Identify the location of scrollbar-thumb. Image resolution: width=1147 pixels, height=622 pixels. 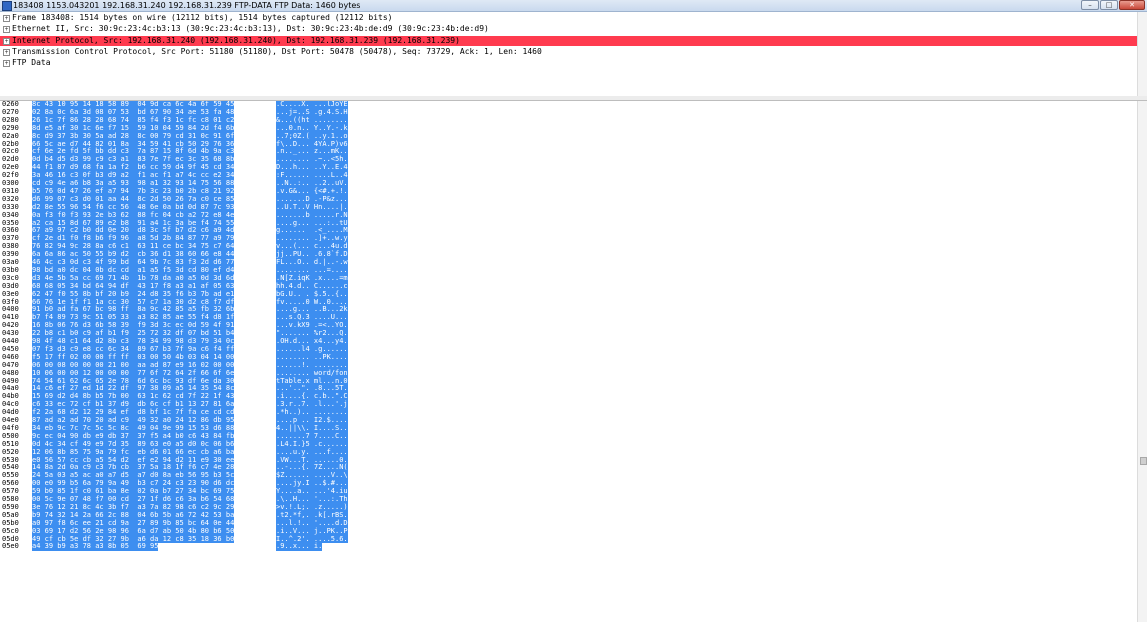
(1143, 461).